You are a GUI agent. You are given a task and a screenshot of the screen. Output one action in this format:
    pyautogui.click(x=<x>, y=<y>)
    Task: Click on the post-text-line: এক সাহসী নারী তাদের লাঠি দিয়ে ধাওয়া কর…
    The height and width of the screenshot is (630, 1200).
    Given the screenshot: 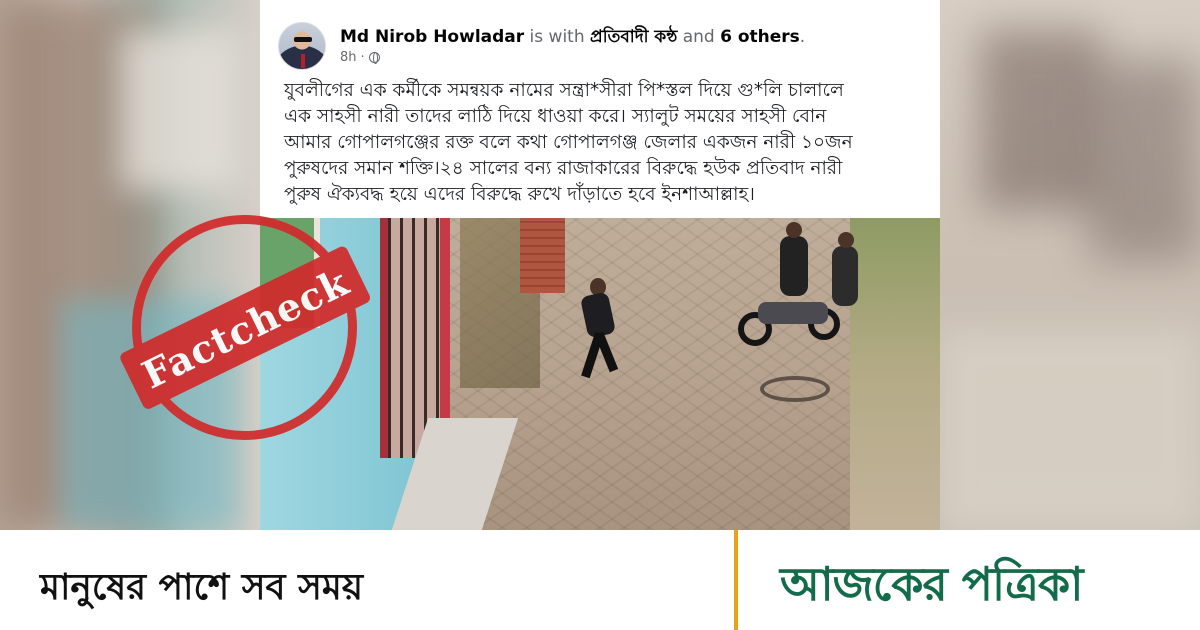 What is the action you would take?
    pyautogui.click(x=555, y=116)
    